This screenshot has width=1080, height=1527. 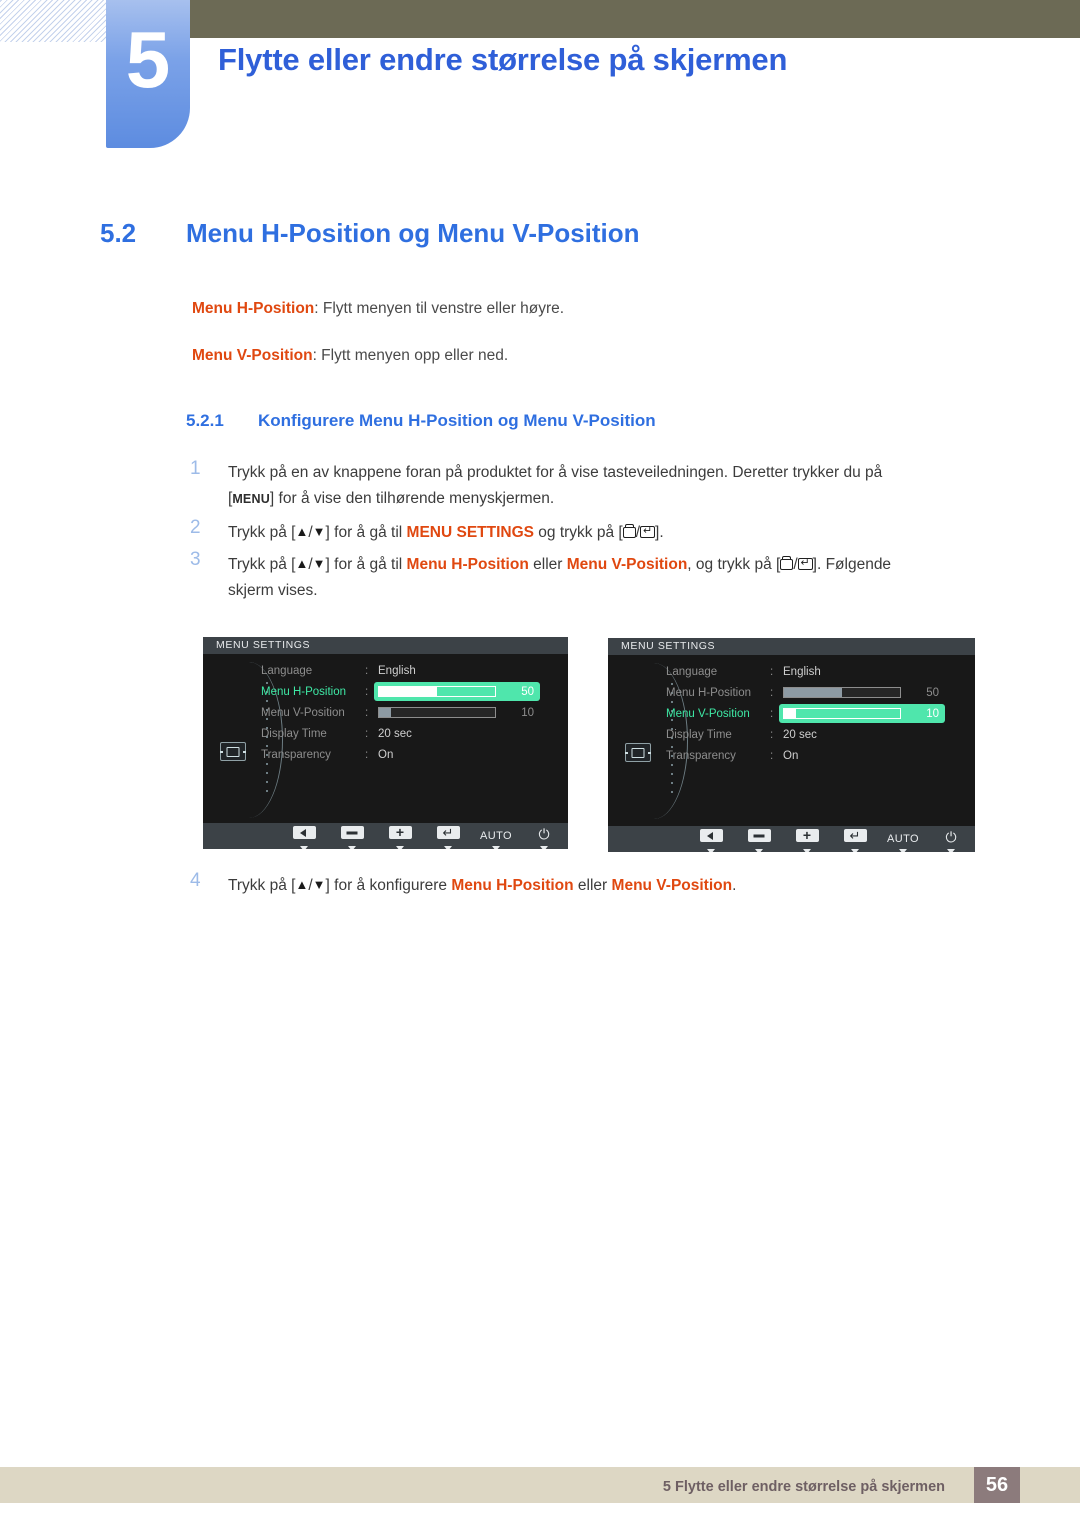 What do you see at coordinates (544, 834) in the screenshot?
I see `power-icon: ⏻` at bounding box center [544, 834].